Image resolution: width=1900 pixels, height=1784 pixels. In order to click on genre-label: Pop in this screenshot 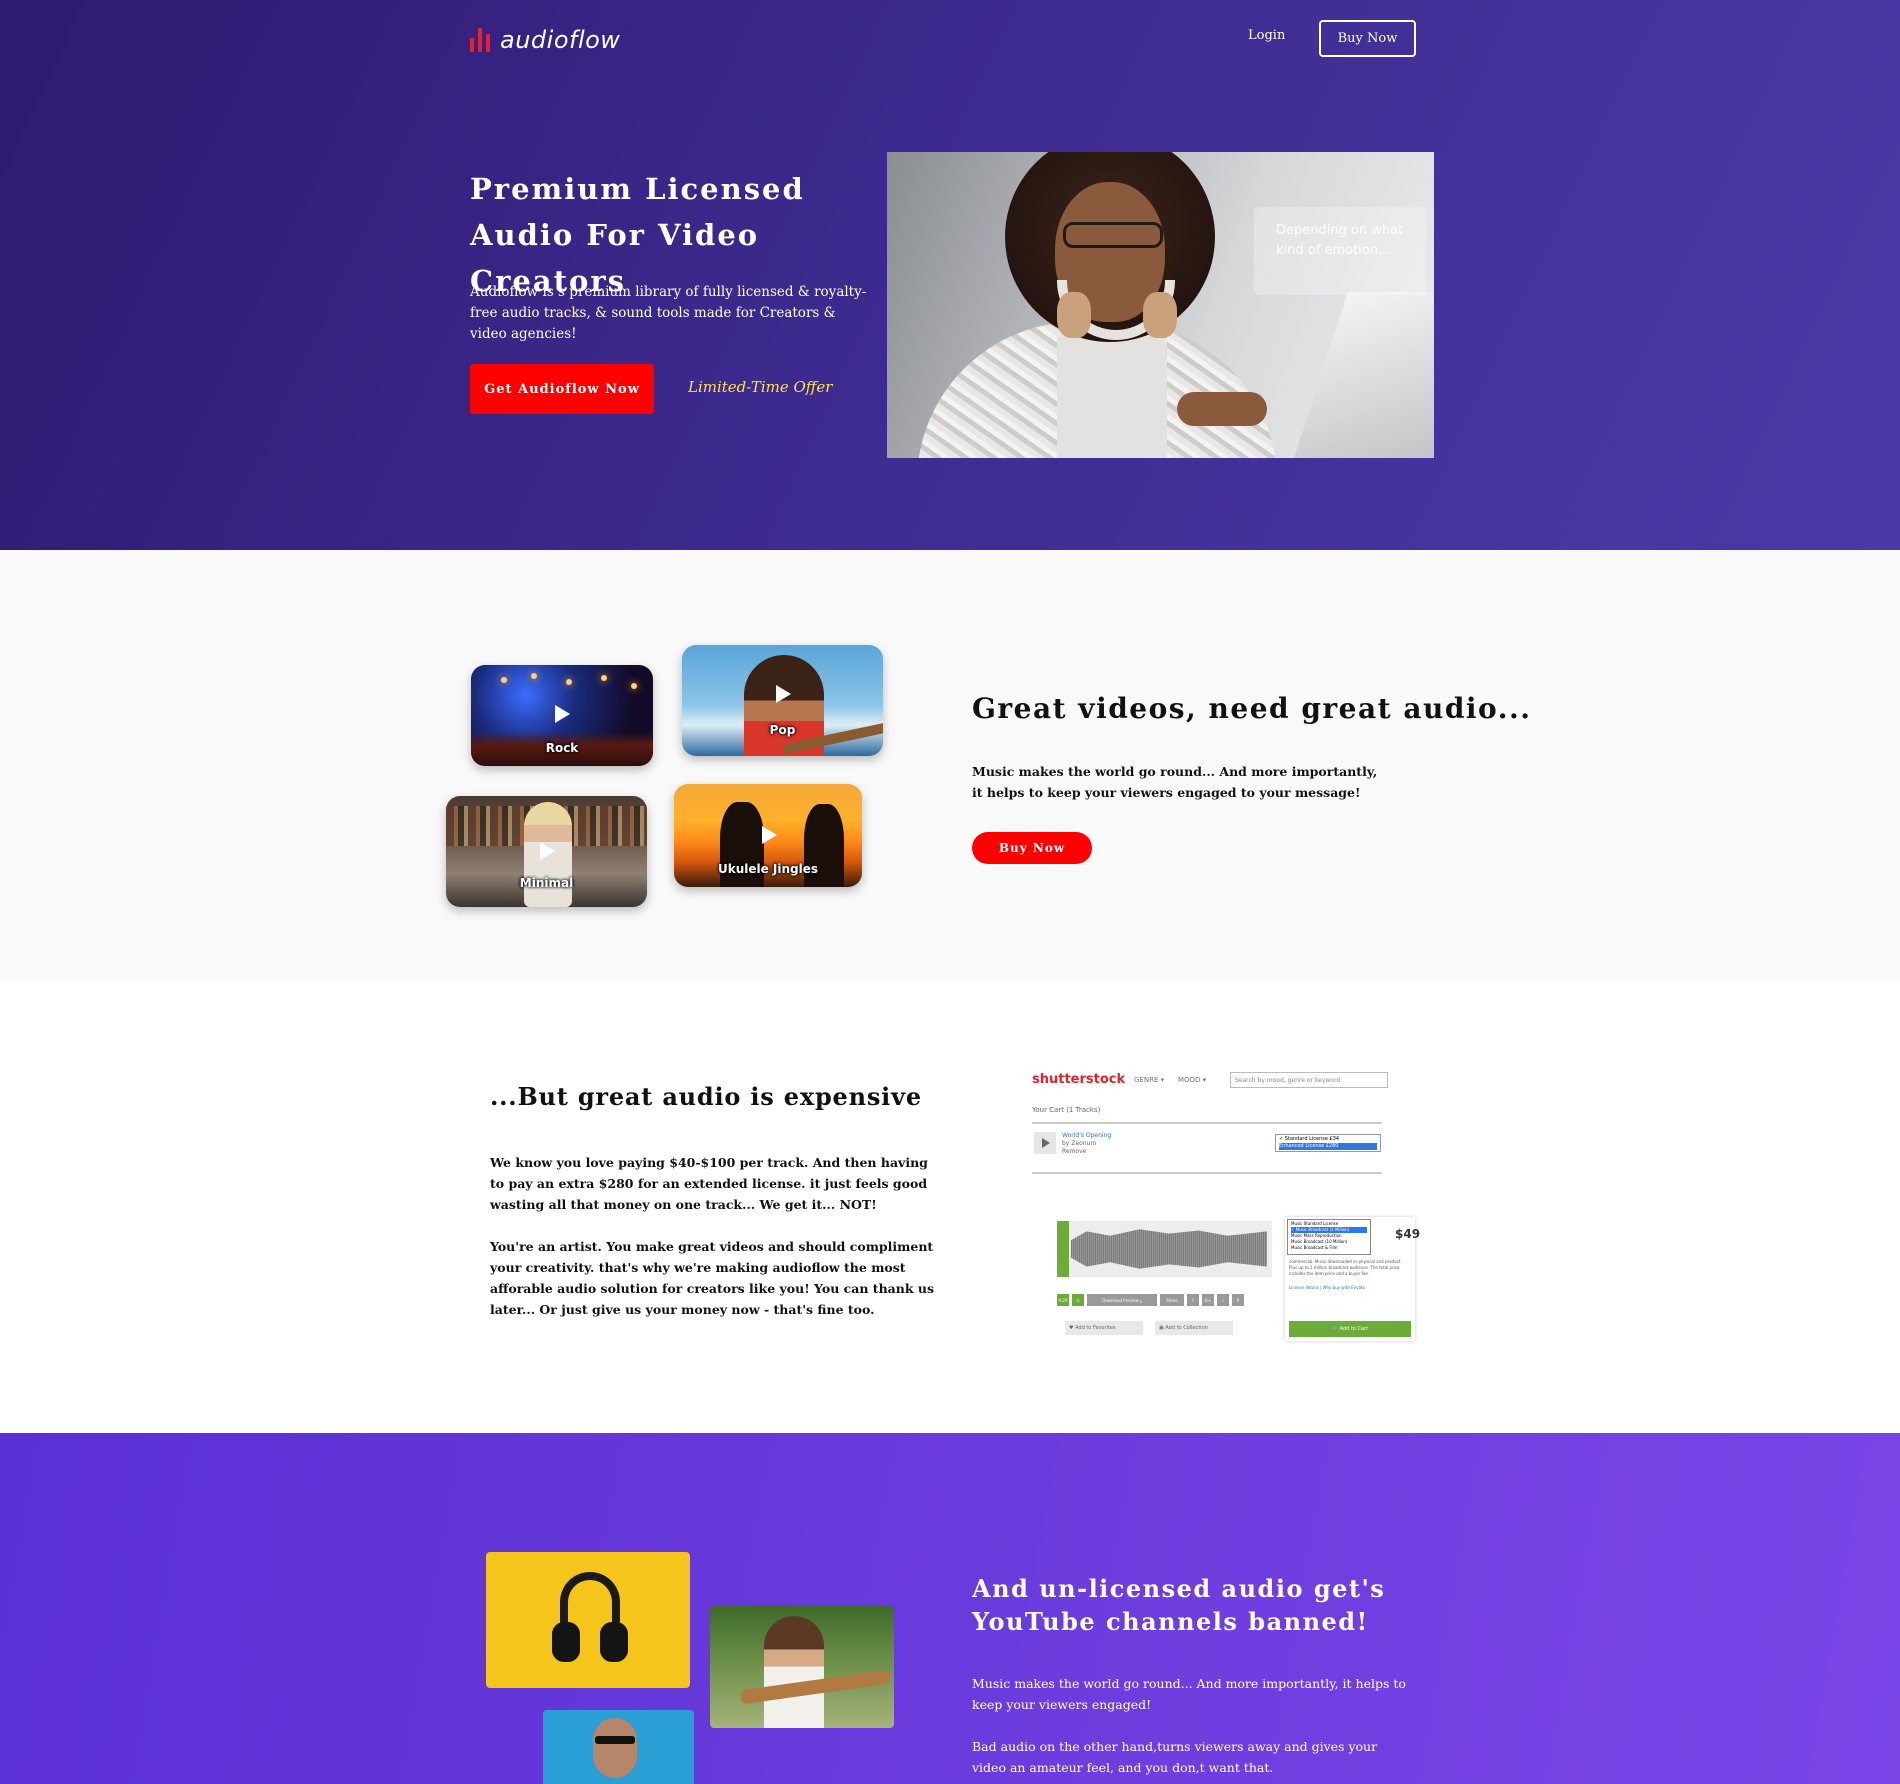, I will do `click(782, 730)`.